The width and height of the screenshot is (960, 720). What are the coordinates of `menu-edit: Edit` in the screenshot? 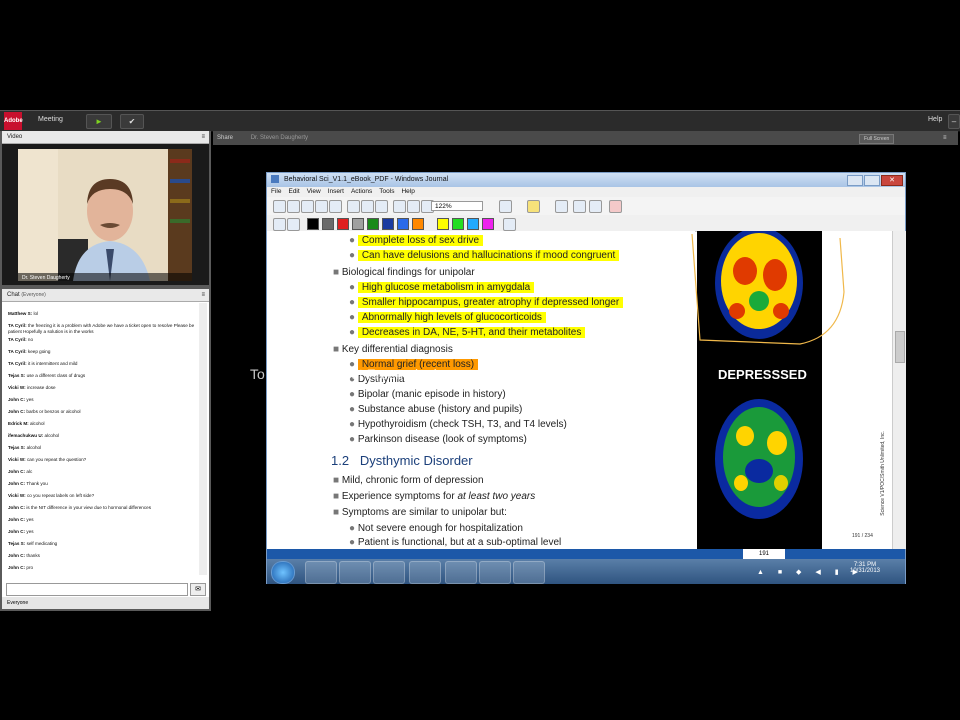 It's located at (293, 191).